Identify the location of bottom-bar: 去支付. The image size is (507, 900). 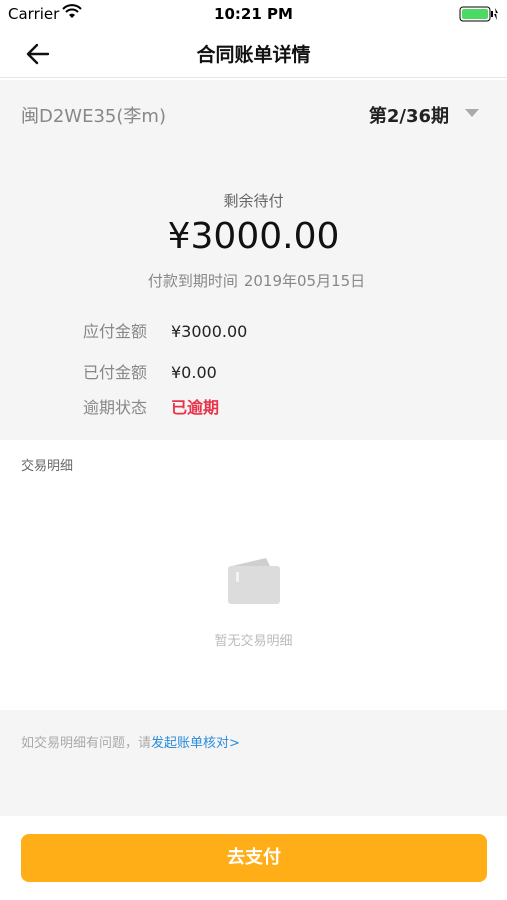
(253, 858).